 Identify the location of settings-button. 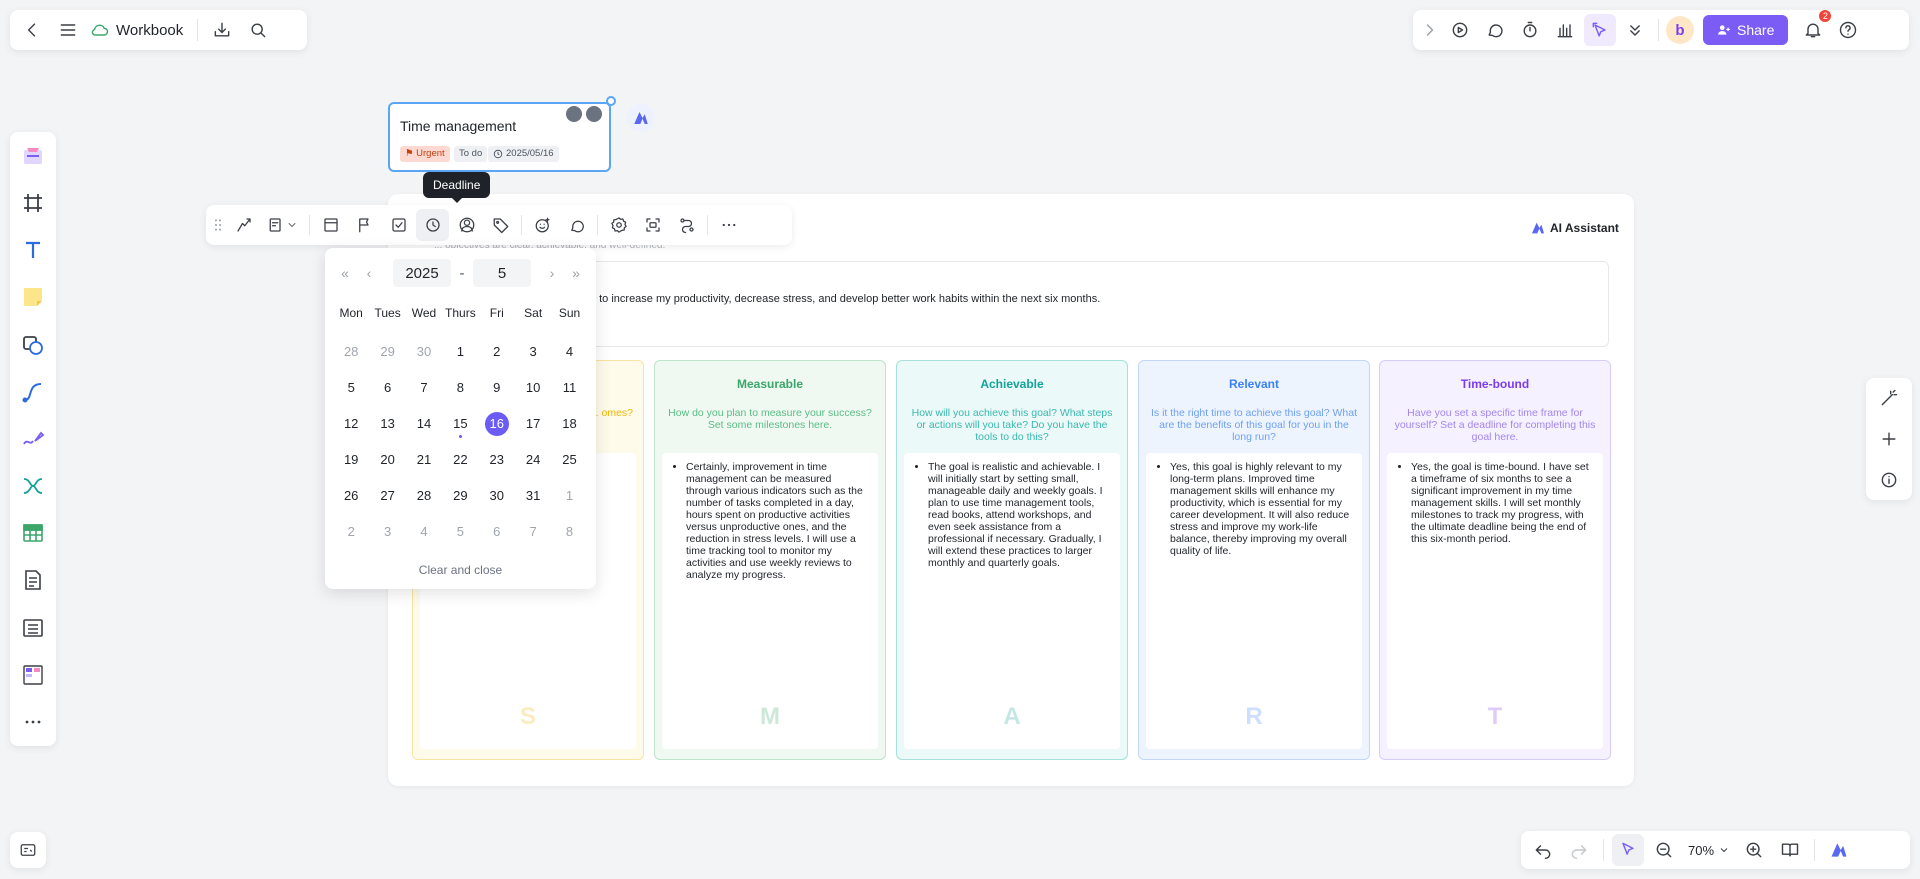
(618, 225).